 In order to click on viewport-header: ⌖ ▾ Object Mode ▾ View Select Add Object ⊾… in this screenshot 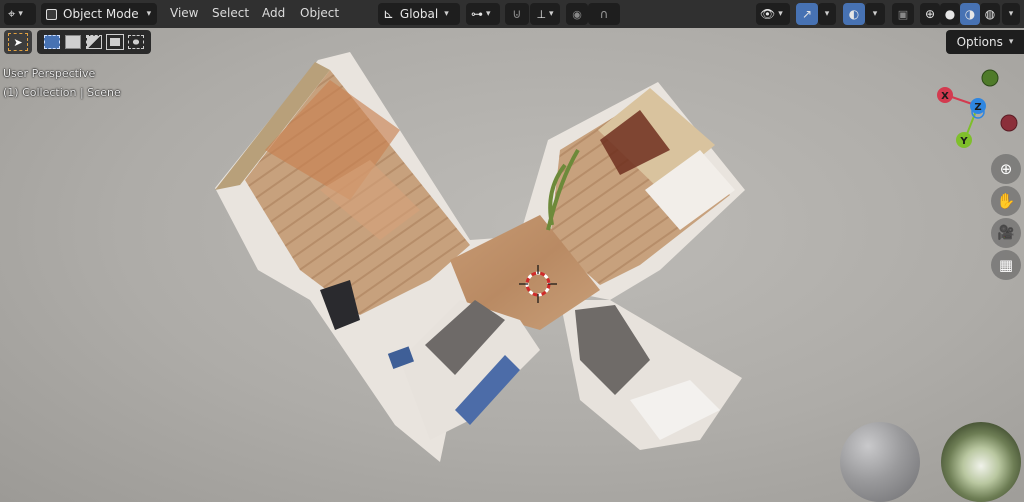, I will do `click(512, 14)`.